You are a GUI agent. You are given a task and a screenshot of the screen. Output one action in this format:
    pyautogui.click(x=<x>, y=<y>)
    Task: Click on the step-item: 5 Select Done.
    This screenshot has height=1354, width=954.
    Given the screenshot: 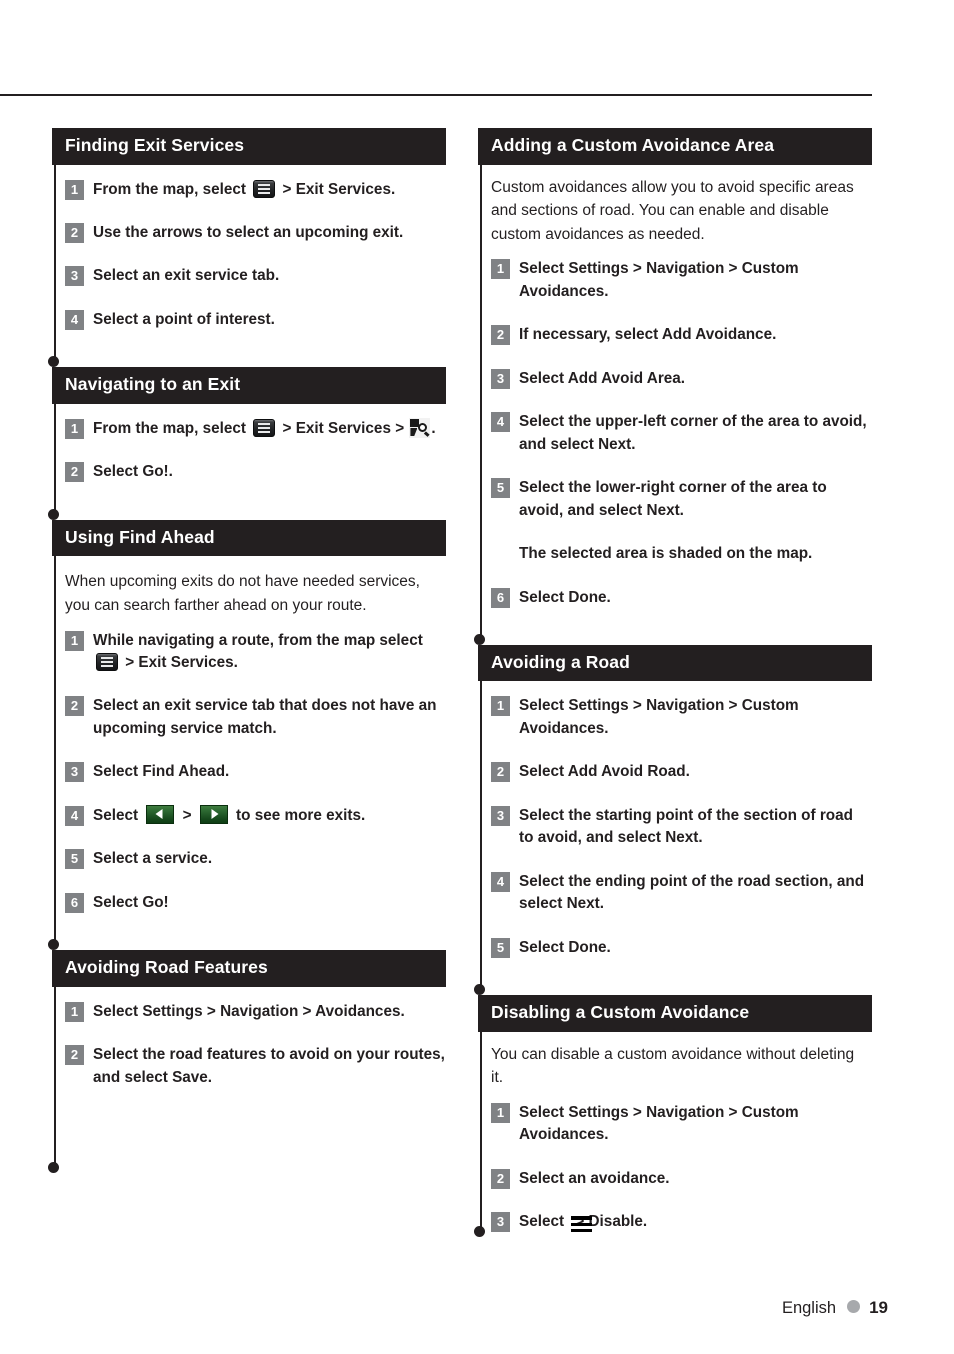 What is the action you would take?
    pyautogui.click(x=681, y=948)
    